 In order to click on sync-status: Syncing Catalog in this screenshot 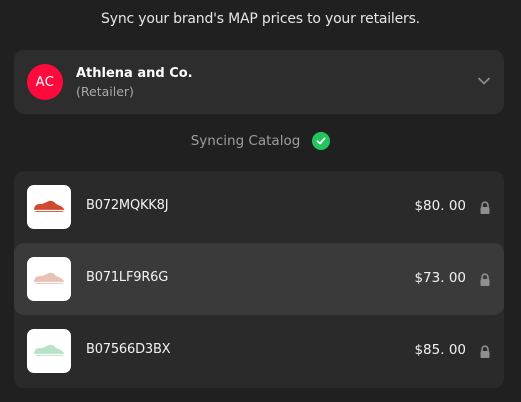, I will do `click(260, 141)`.